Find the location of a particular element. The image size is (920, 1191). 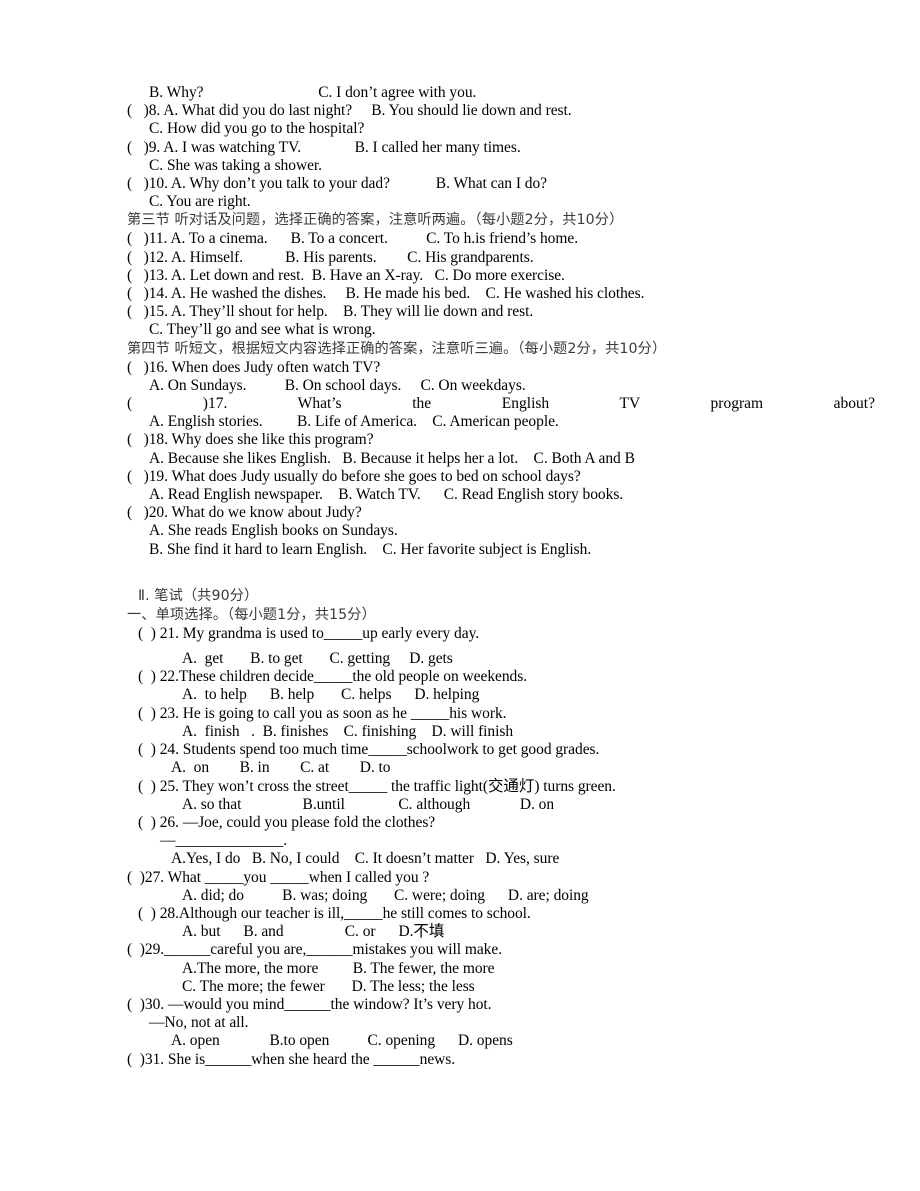

written-section-heading: Ⅱ. 笔试（共90分） is located at coordinates (198, 595).